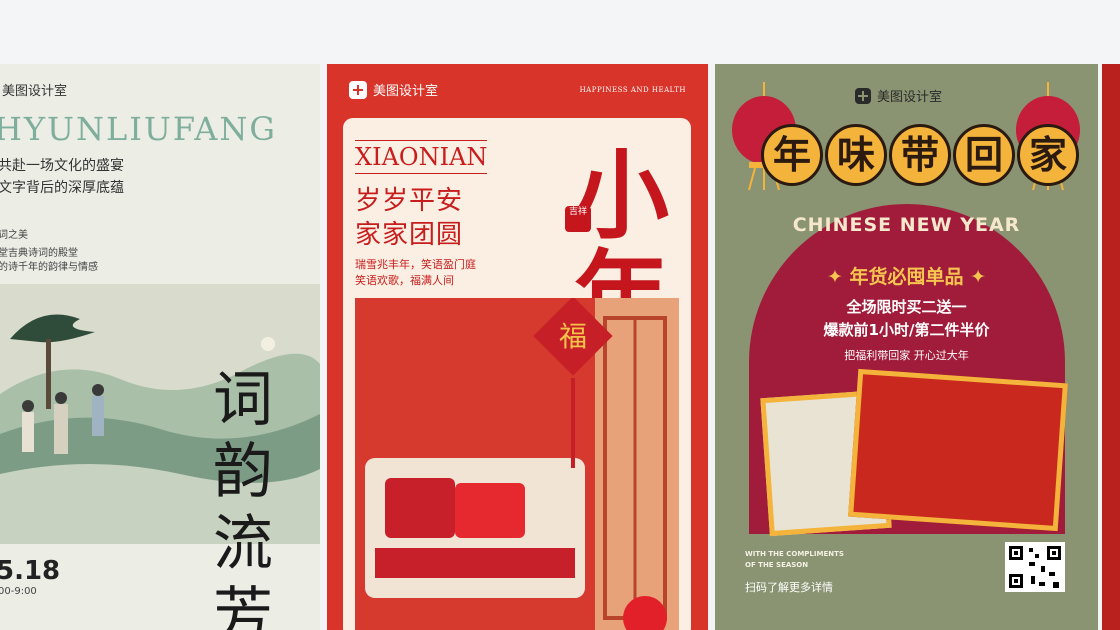  I want to click on event-time: 00-9:00, so click(18, 591).